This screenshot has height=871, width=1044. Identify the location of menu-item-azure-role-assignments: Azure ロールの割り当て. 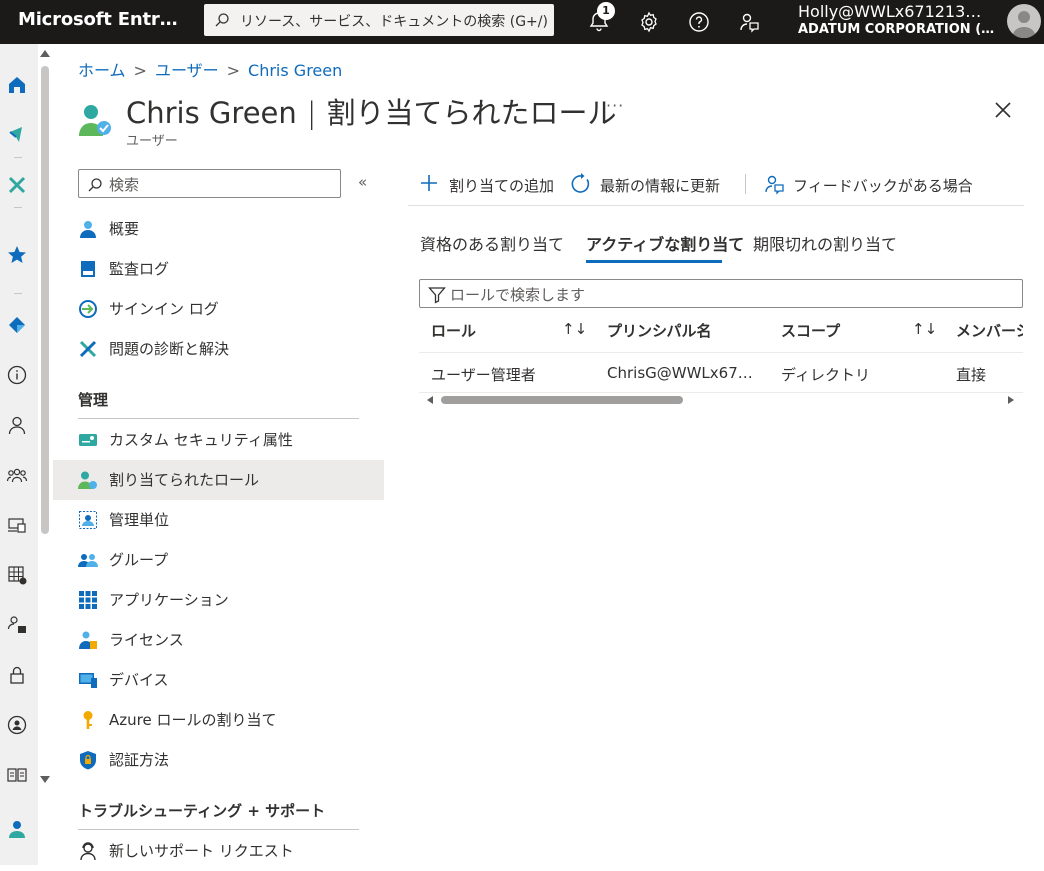
(218, 720).